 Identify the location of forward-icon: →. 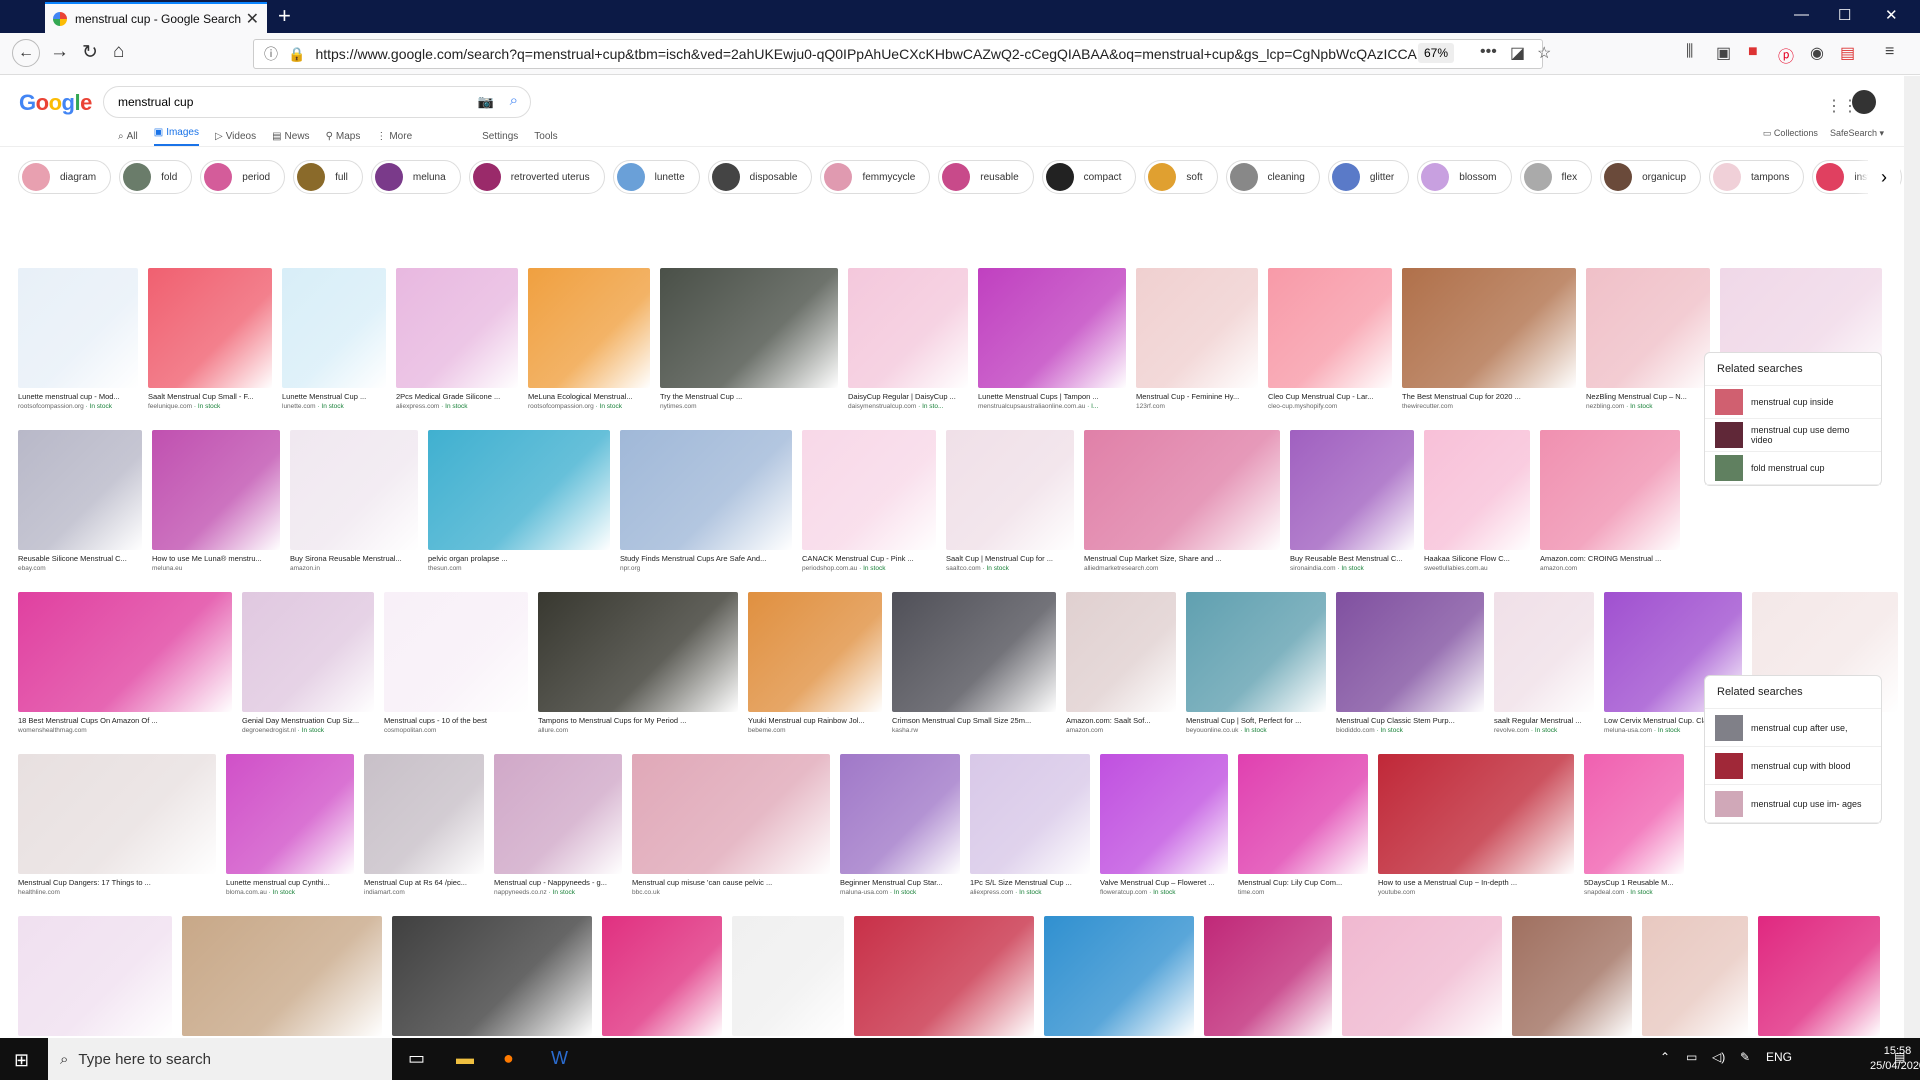
(59, 52).